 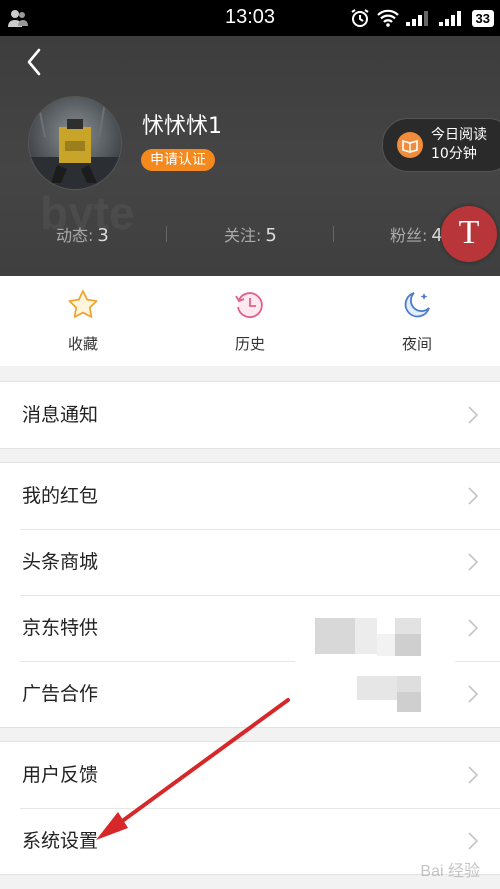 What do you see at coordinates (60, 562) in the screenshot?
I see `menu-item-label: 头条商城` at bounding box center [60, 562].